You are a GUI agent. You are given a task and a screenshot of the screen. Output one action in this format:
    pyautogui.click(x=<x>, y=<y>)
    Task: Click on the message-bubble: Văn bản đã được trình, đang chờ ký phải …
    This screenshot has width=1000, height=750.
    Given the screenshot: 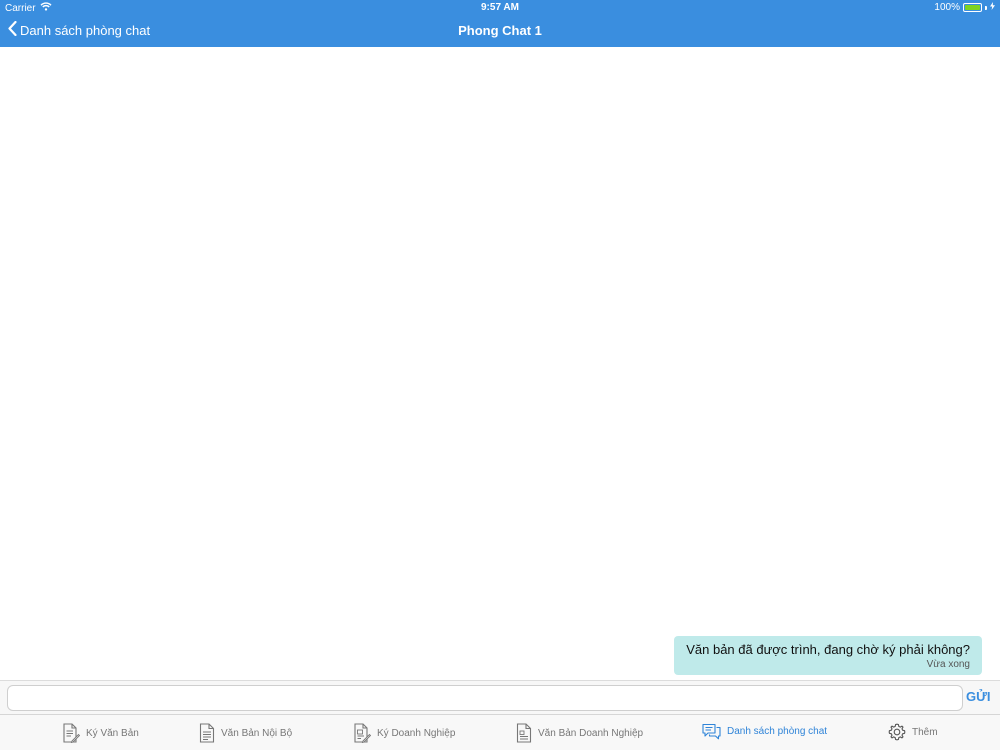 What is the action you would take?
    pyautogui.click(x=828, y=655)
    